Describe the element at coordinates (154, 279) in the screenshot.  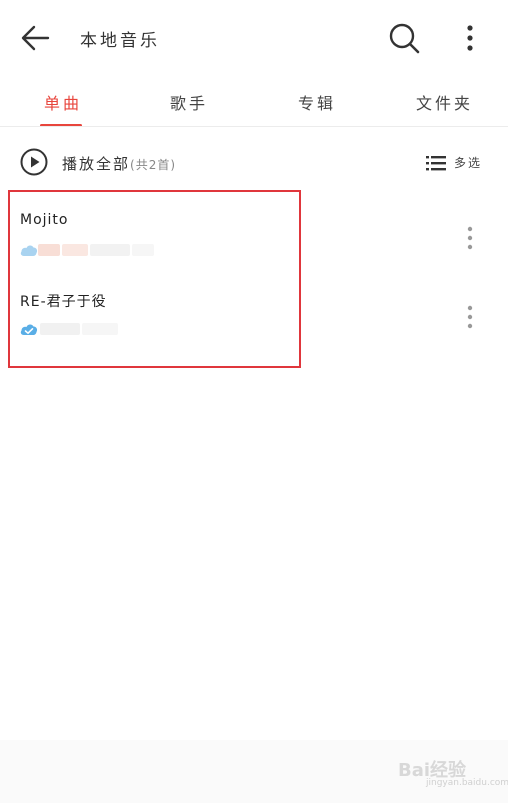
I see `highlight-annotation-box` at that location.